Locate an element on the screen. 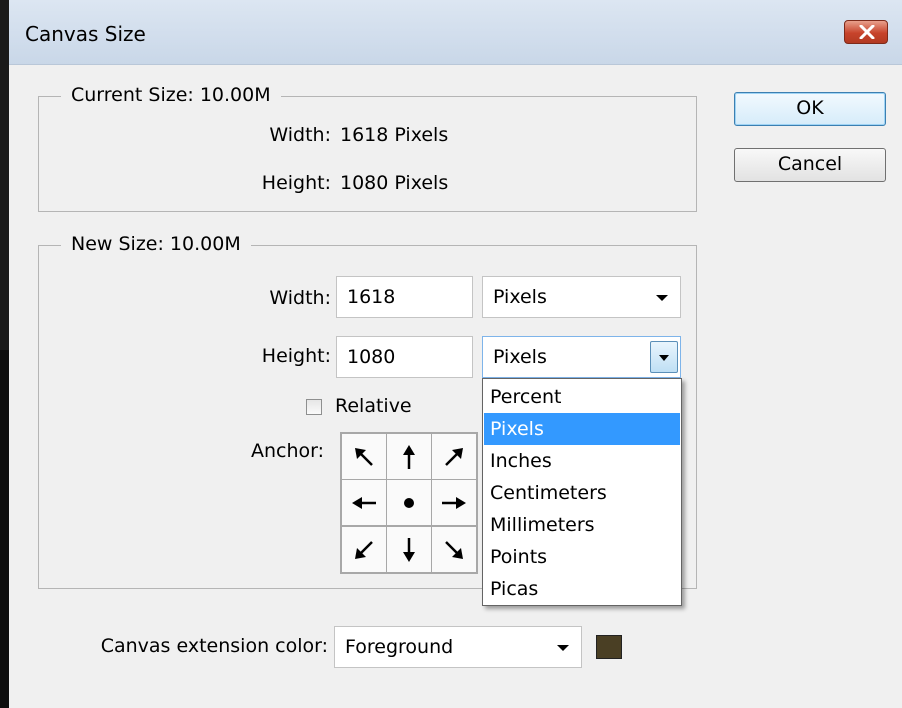 The height and width of the screenshot is (708, 902). width-unit-select: Pixels is located at coordinates (581, 297).